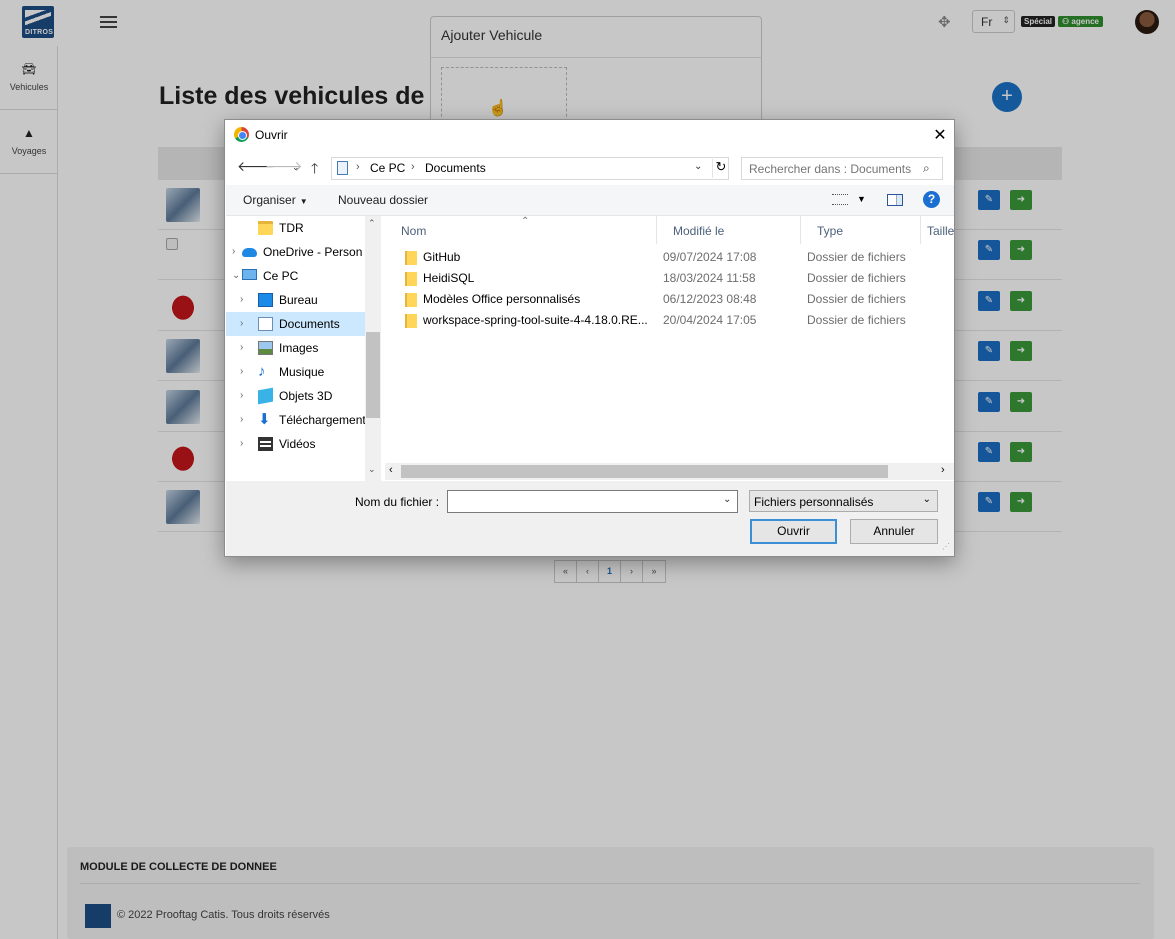  What do you see at coordinates (291, 228) in the screenshot?
I see `tree-item-label: TDR` at bounding box center [291, 228].